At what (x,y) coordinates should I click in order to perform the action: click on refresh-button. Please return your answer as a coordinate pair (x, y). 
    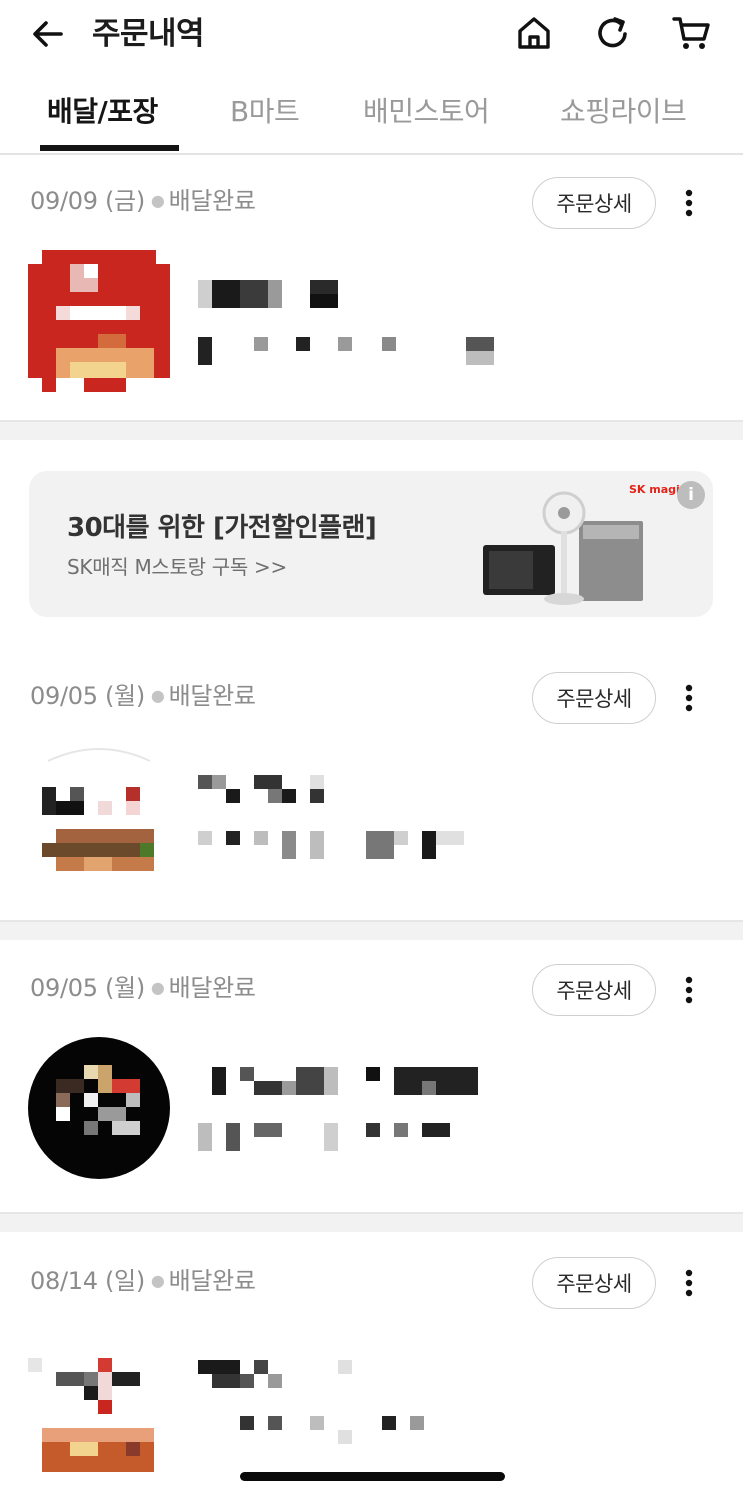
    Looking at the image, I should click on (613, 33).